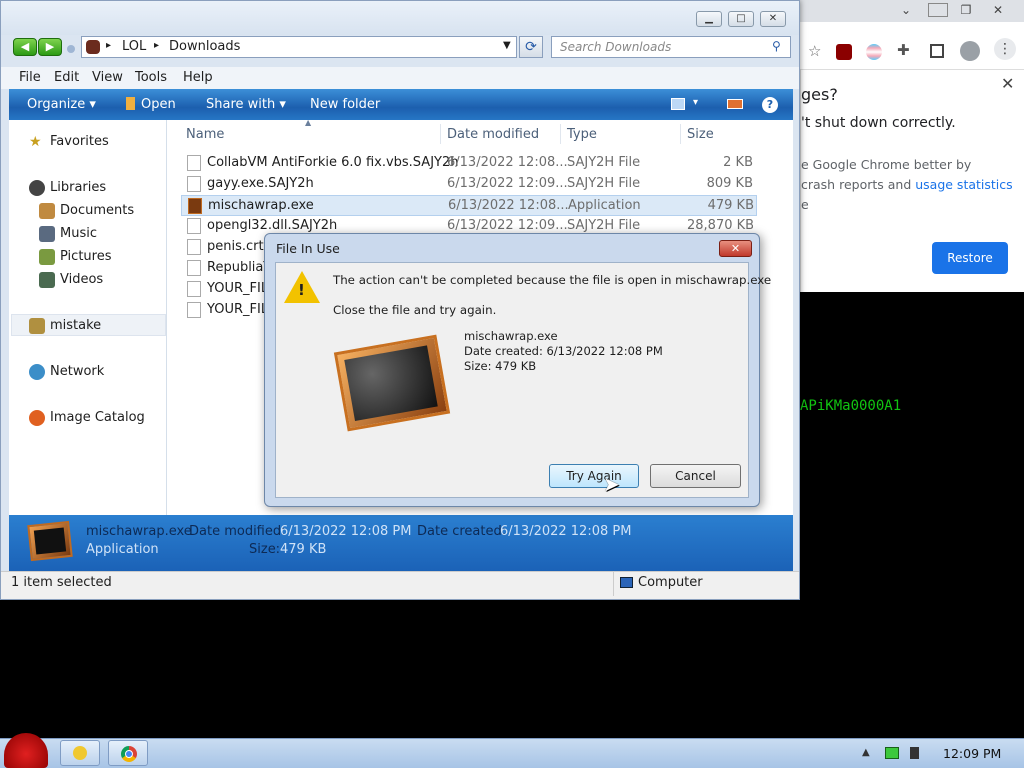 Image resolution: width=1024 pixels, height=768 pixels. What do you see at coordinates (107, 77) in the screenshot?
I see `menu-view: View` at bounding box center [107, 77].